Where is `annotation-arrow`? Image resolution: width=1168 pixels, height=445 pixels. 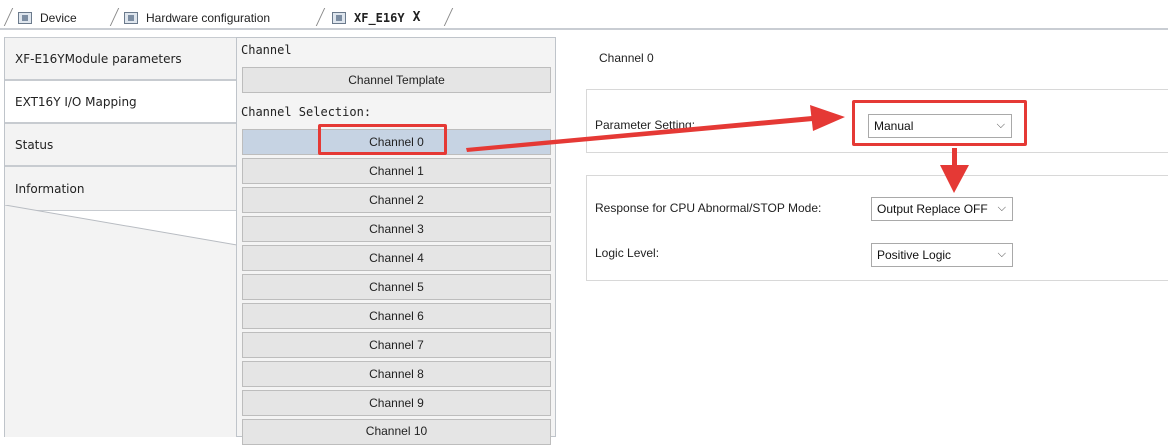 annotation-arrow is located at coordinates (717, 149).